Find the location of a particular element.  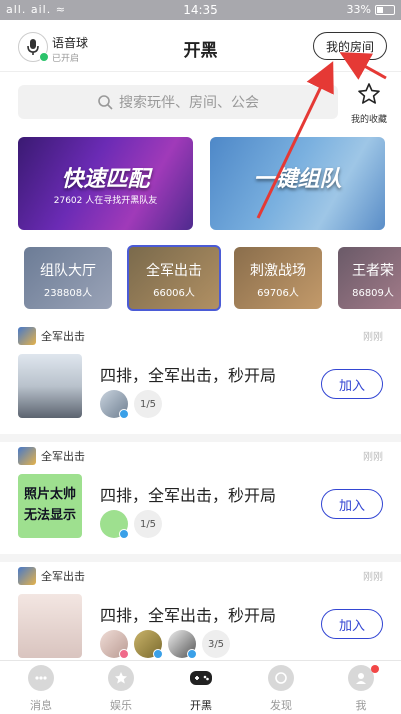

category-name: 王者荣 is located at coordinates (373, 271).